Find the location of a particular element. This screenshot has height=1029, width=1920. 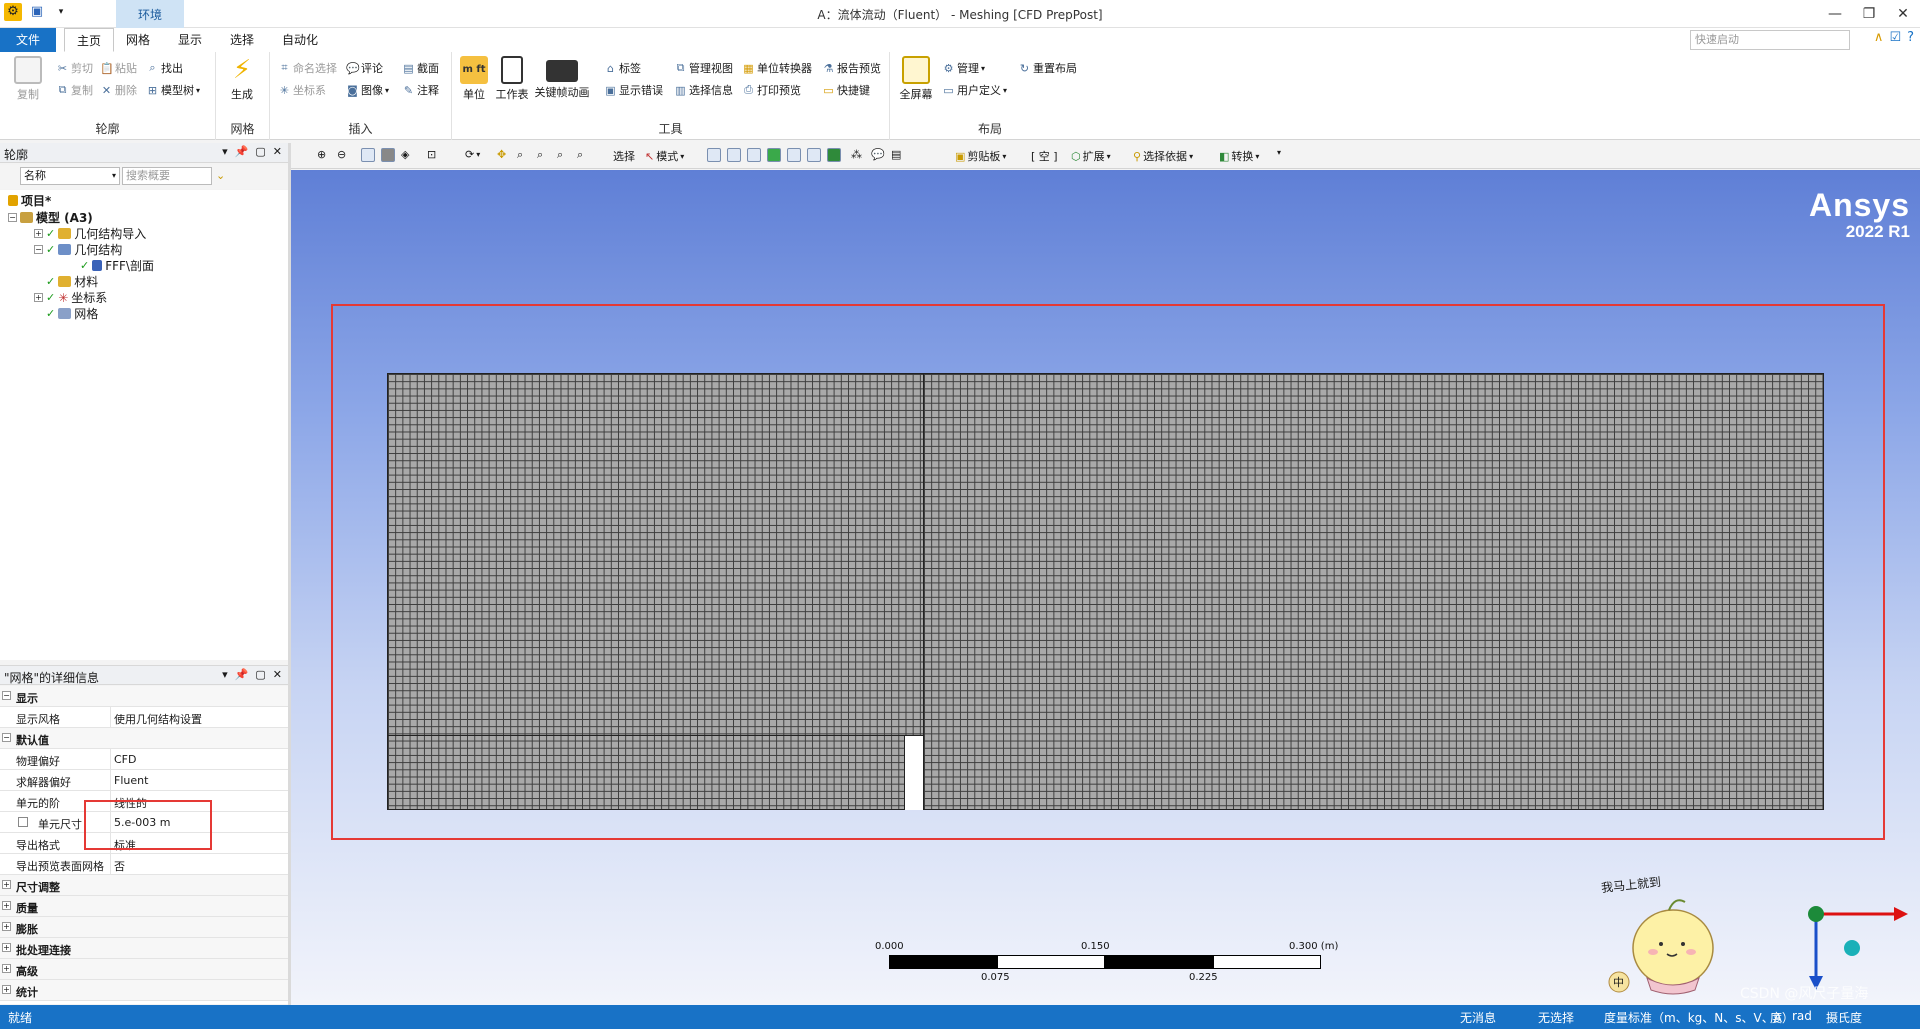

selection-info-button: ▥ 选择信息 is located at coordinates (703, 90).